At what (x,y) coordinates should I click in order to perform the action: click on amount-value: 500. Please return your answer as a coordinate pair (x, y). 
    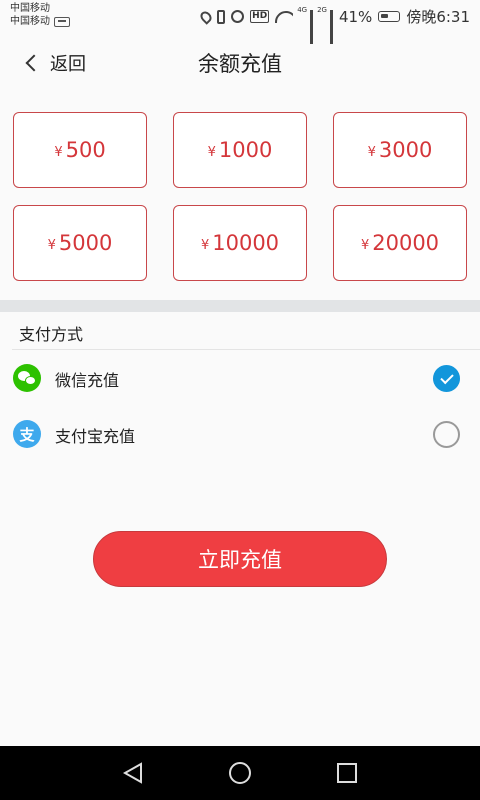
    Looking at the image, I should click on (85, 150).